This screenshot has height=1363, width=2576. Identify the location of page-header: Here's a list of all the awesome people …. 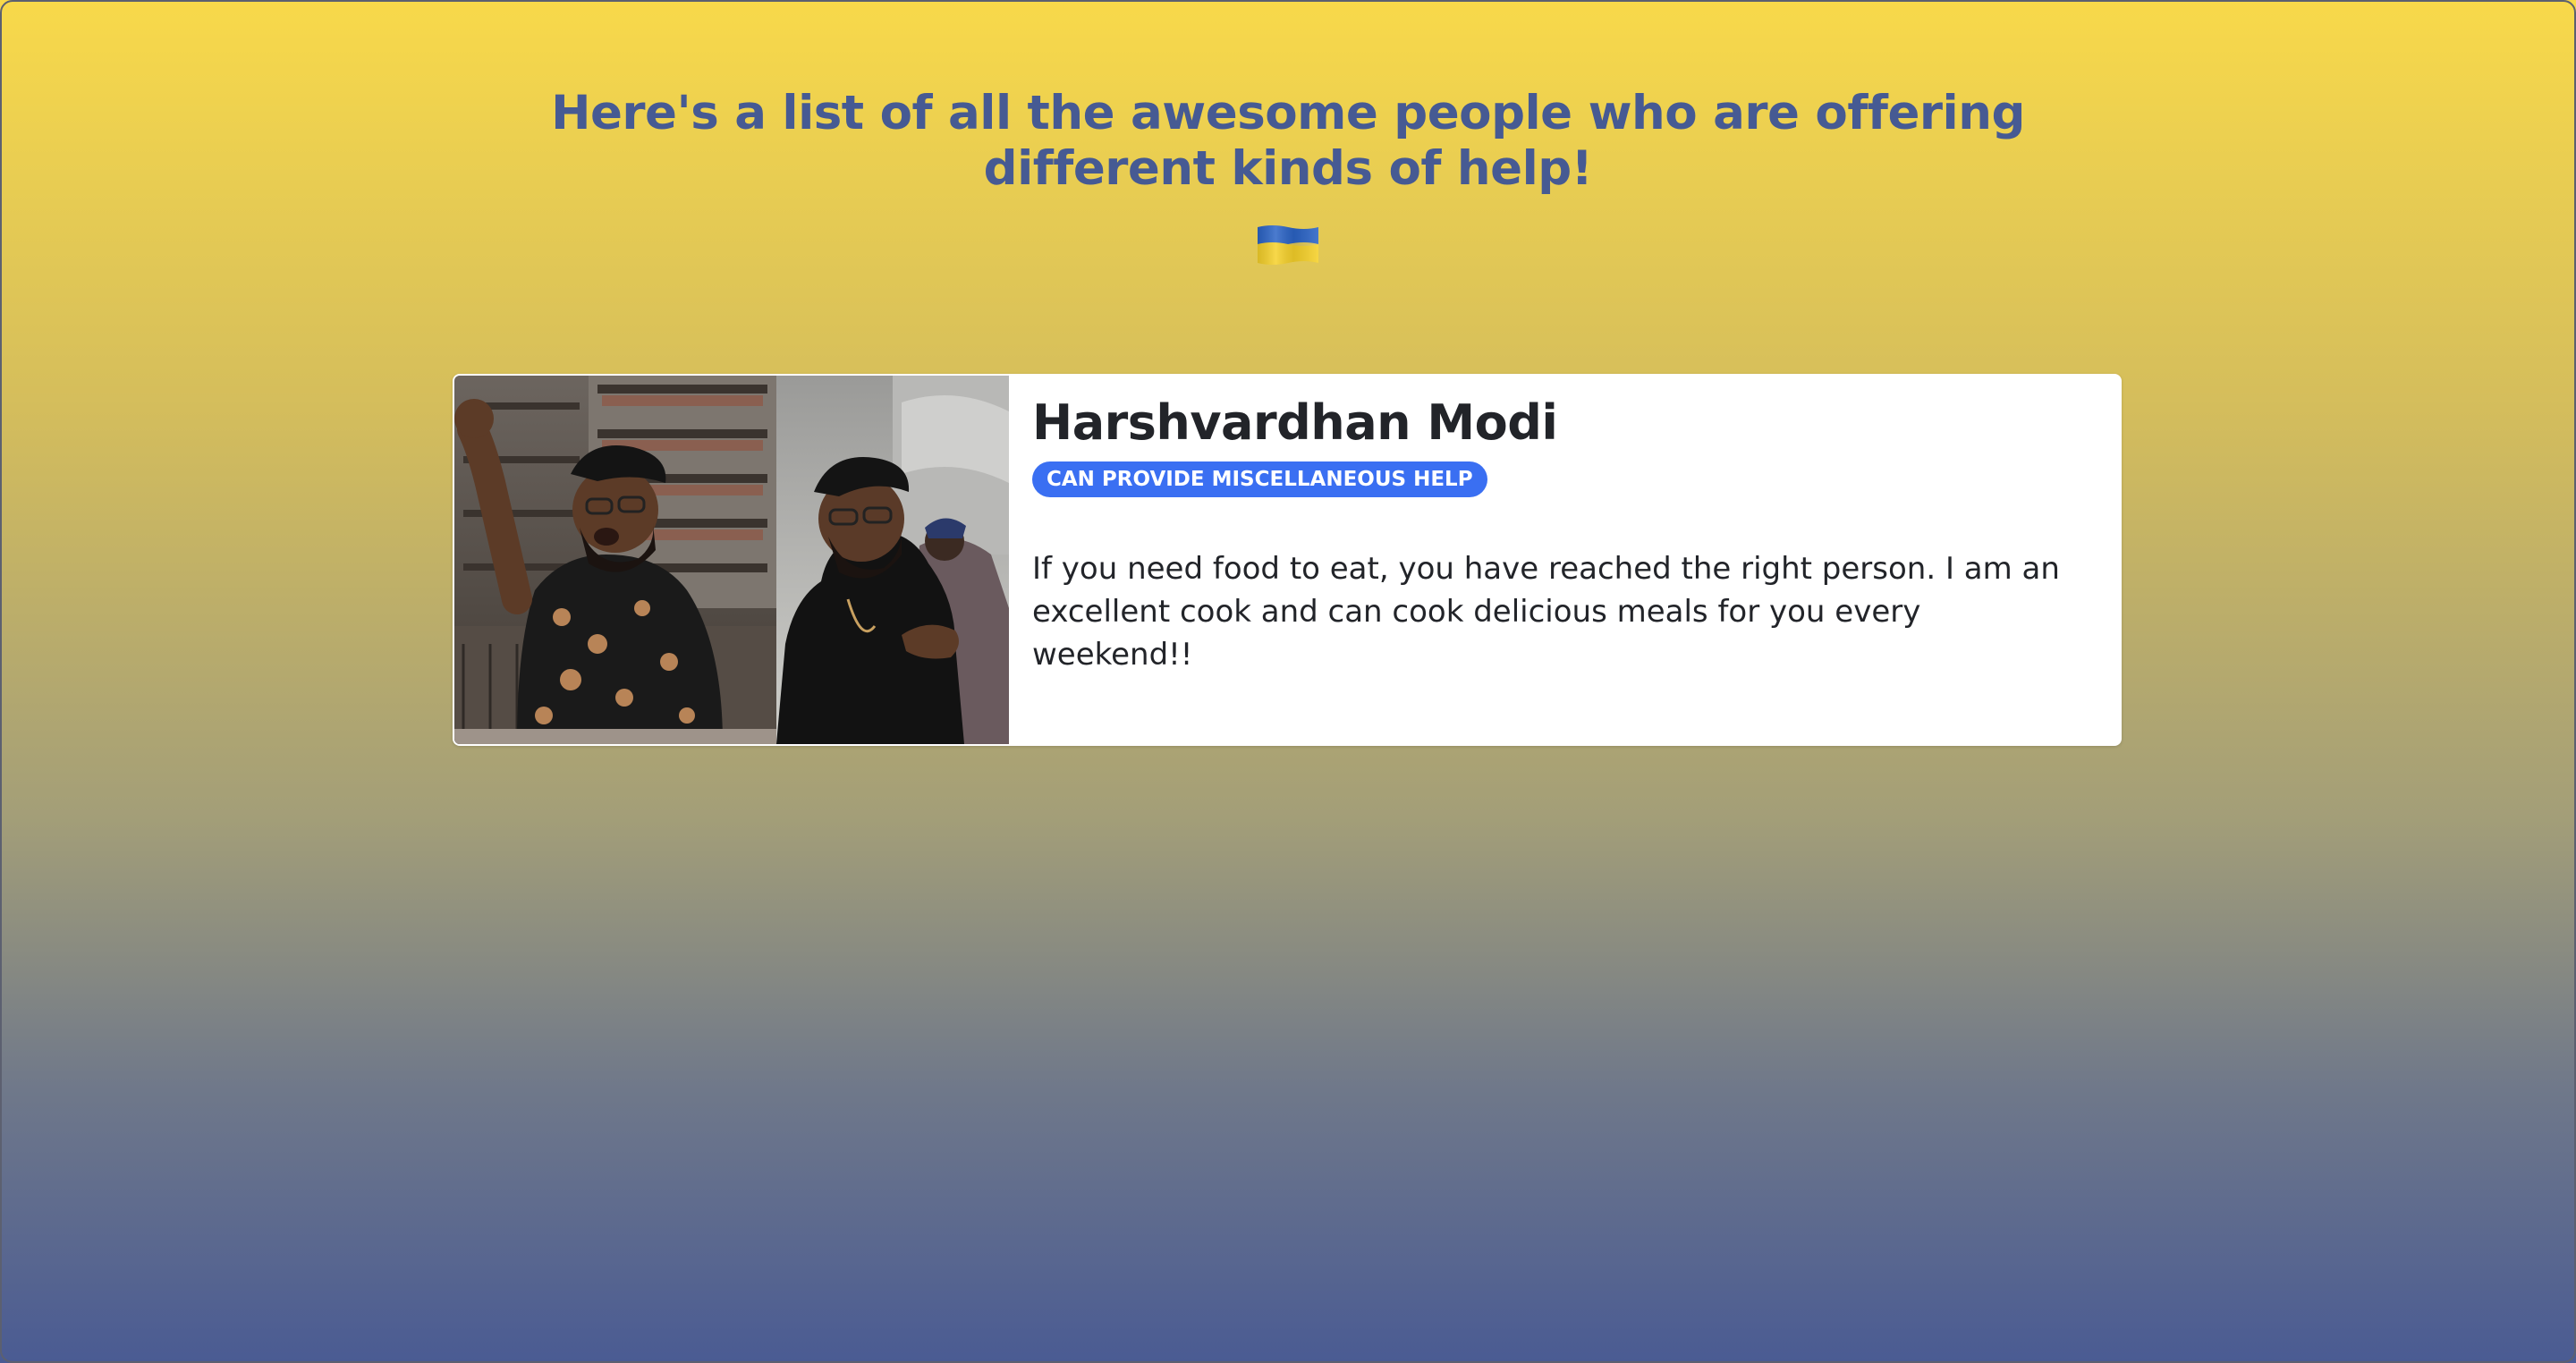
(1288, 178).